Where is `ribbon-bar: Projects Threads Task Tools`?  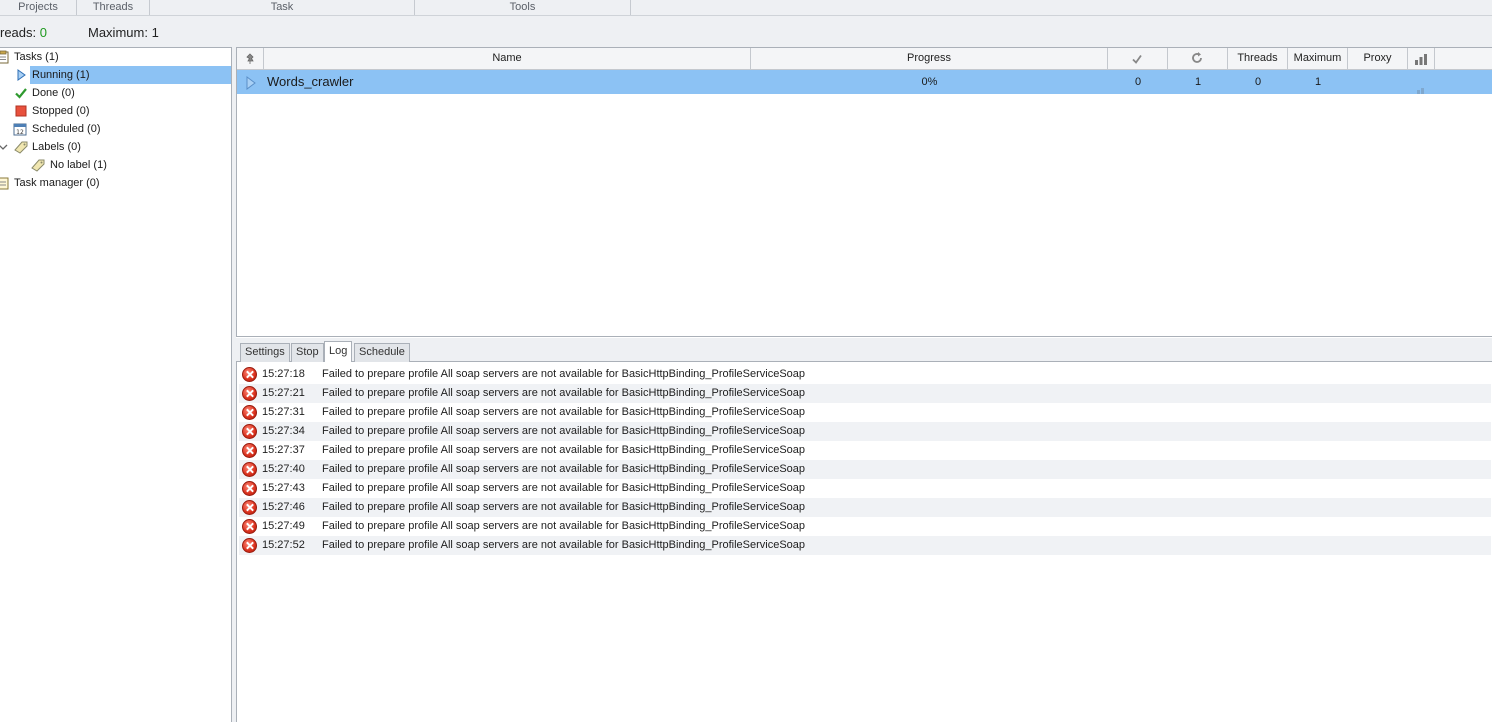
ribbon-bar: Projects Threads Task Tools is located at coordinates (746, 8).